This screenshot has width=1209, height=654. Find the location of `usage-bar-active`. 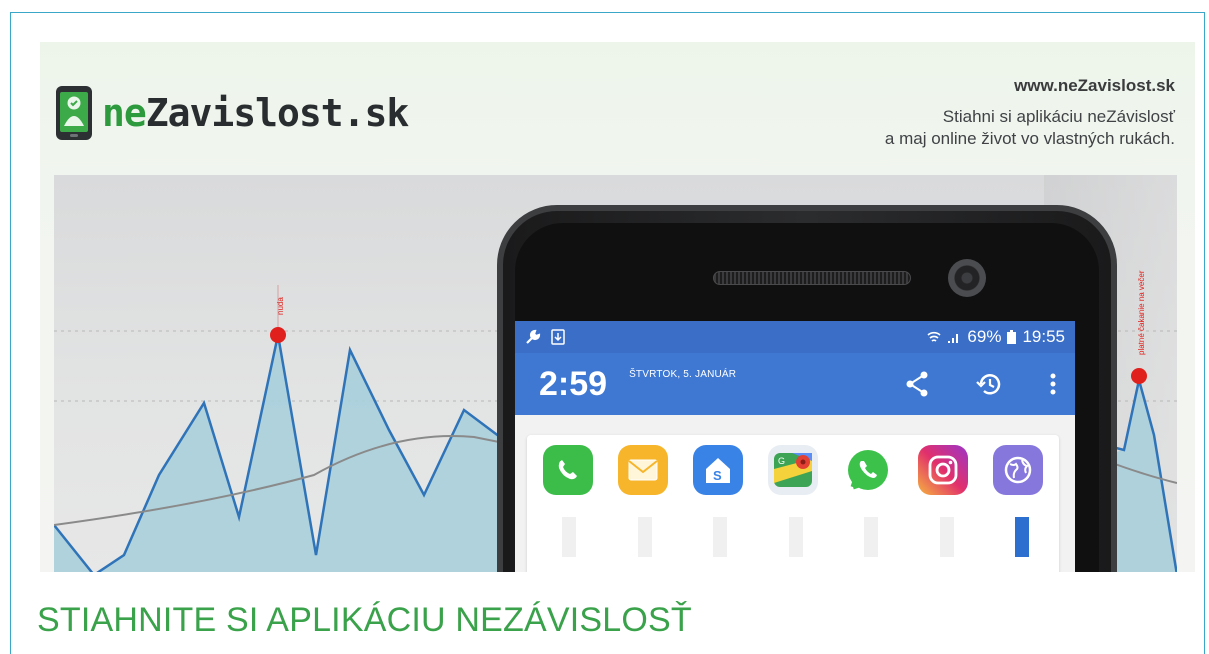

usage-bar-active is located at coordinates (1022, 537).